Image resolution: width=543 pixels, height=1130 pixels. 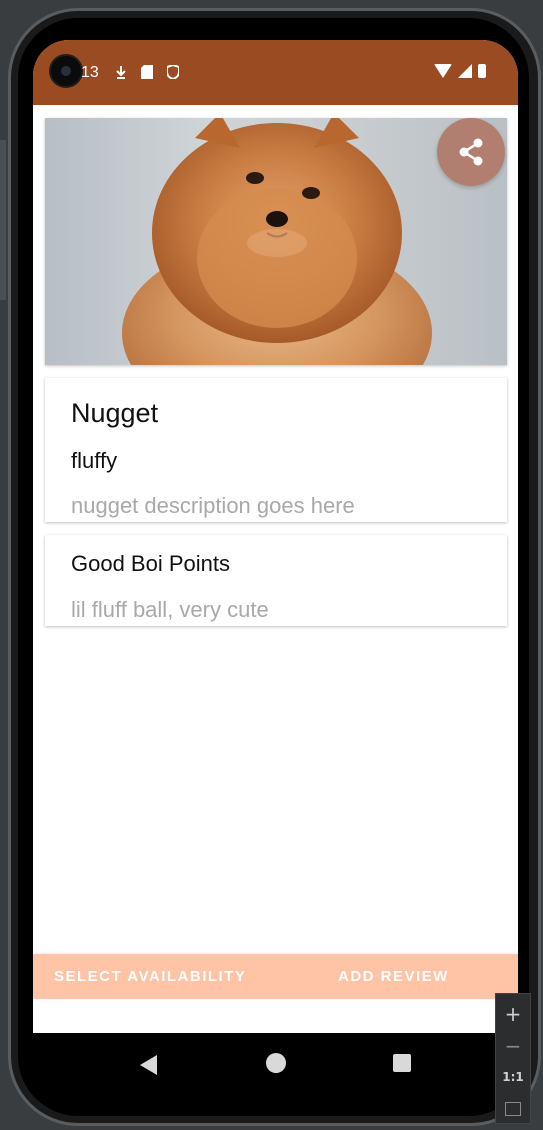 I want to click on sd-card-icon, so click(x=147, y=72).